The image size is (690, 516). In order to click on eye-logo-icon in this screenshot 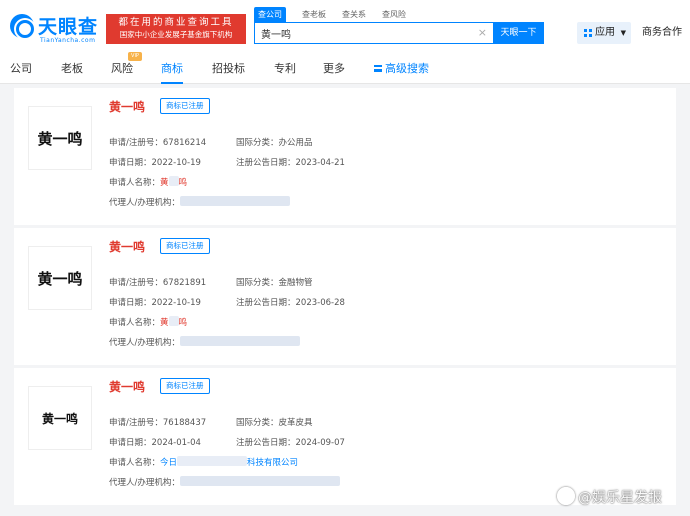, I will do `click(22, 26)`.